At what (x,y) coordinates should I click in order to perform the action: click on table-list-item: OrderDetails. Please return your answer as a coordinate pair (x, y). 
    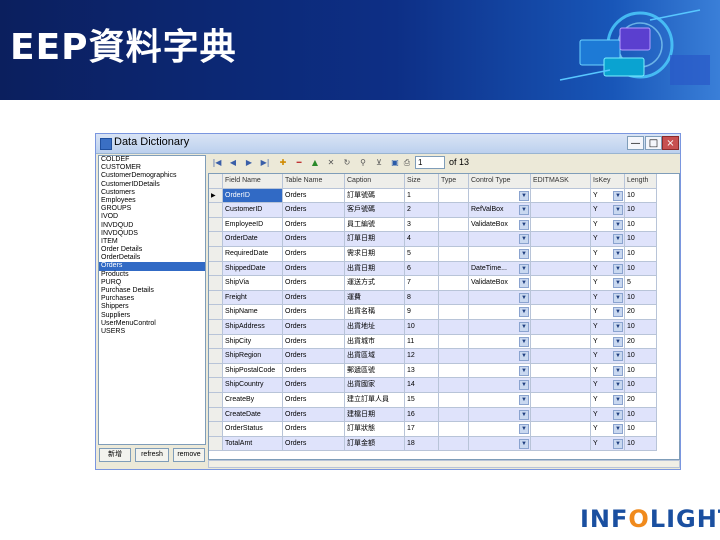
    Looking at the image, I should click on (152, 258).